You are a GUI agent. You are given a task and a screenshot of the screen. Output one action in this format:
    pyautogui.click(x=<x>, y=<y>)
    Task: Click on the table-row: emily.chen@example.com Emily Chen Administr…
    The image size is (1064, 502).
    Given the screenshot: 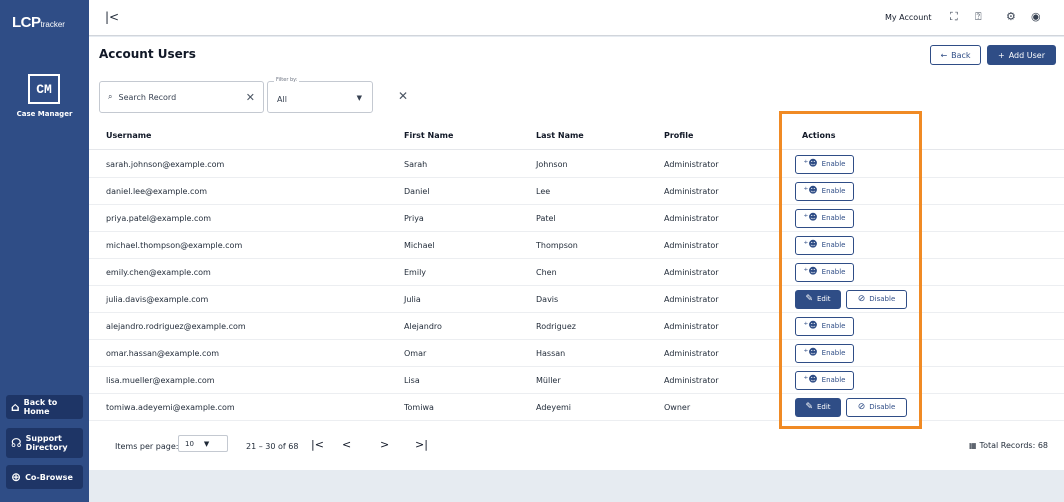 What is the action you would take?
    pyautogui.click(x=576, y=272)
    